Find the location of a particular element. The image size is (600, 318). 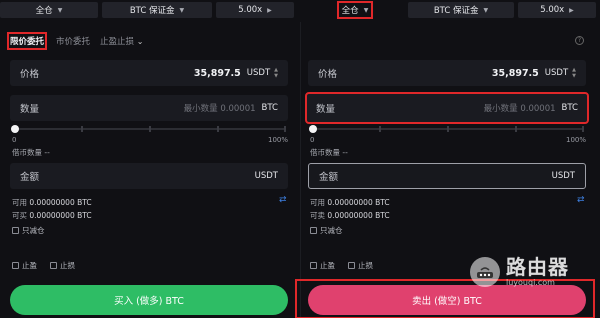

panel-divider is located at coordinates (300, 170).